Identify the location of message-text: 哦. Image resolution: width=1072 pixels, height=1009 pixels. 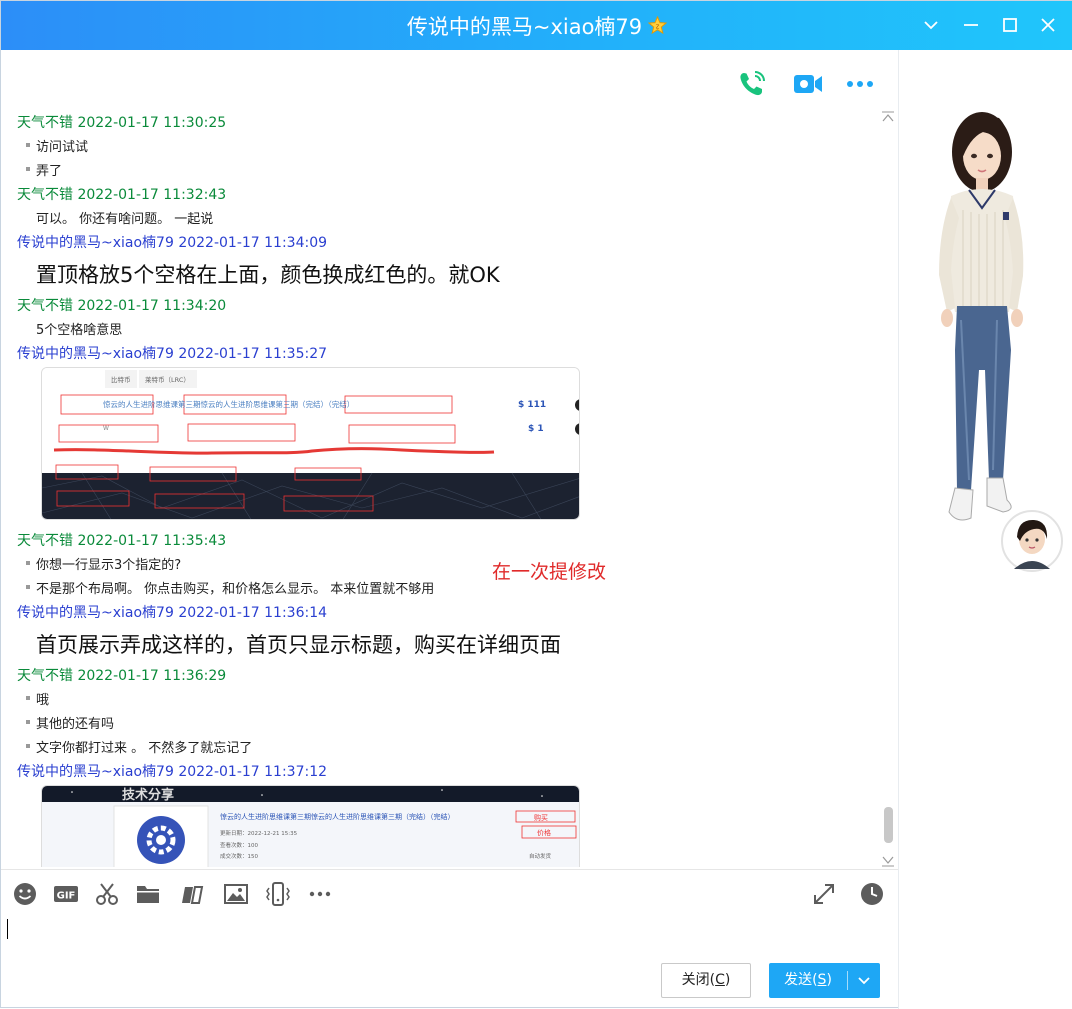
(37, 698).